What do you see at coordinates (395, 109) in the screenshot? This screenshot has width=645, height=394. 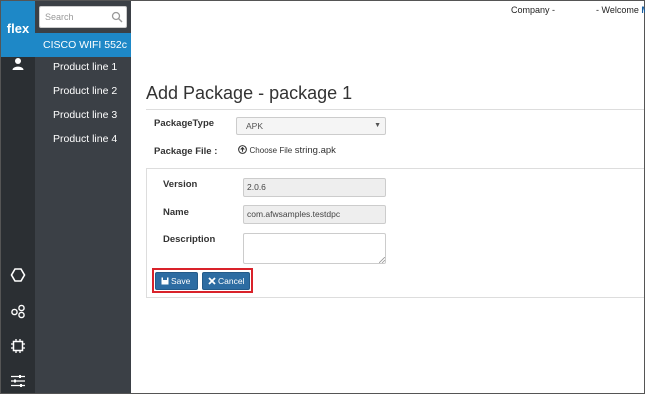 I see `title-divider` at bounding box center [395, 109].